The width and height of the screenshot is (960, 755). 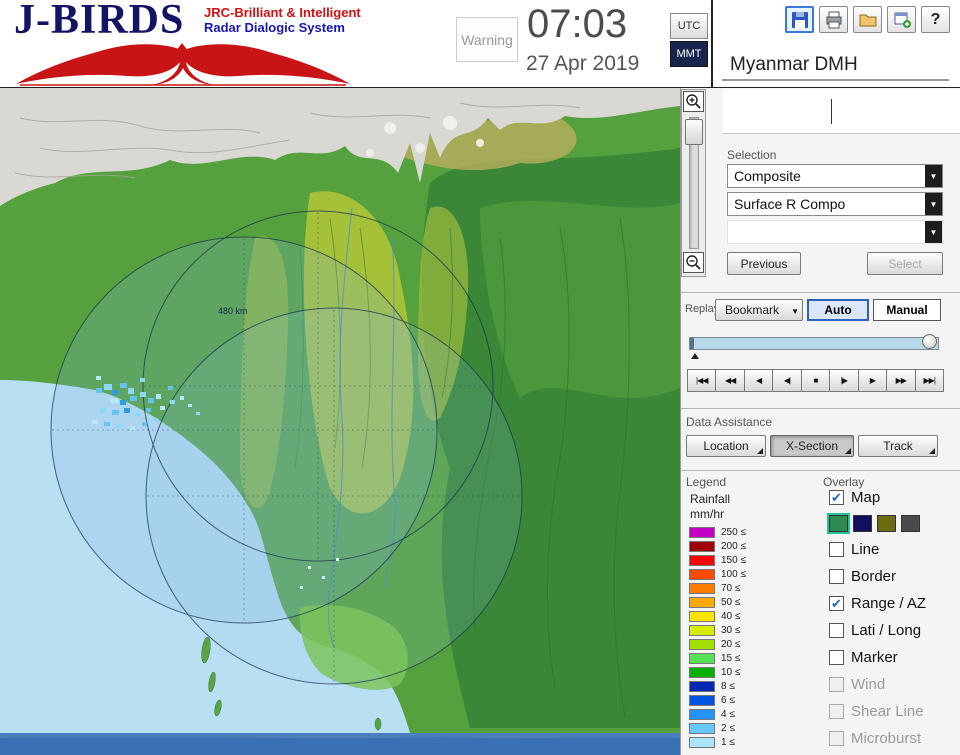 I want to click on utc-button: UTC, so click(x=689, y=26).